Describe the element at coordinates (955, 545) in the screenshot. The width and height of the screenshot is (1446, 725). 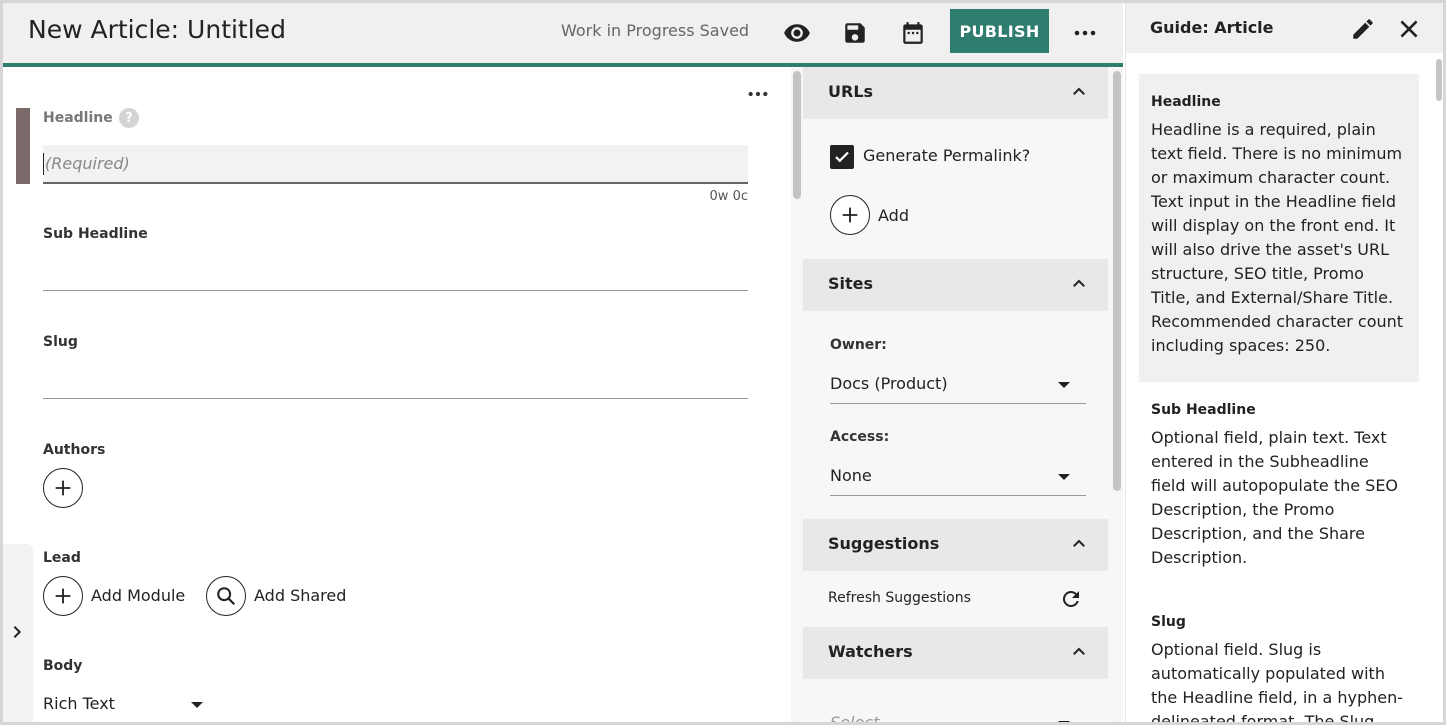
I see `suggestions-section-header: Suggestions` at that location.